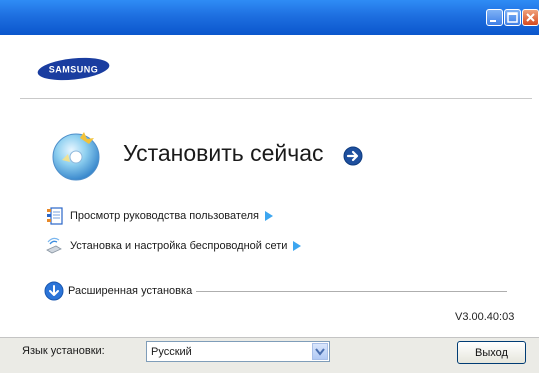  I want to click on wireless-setup-link: Установка и настройка беспроводной сети, so click(173, 246).